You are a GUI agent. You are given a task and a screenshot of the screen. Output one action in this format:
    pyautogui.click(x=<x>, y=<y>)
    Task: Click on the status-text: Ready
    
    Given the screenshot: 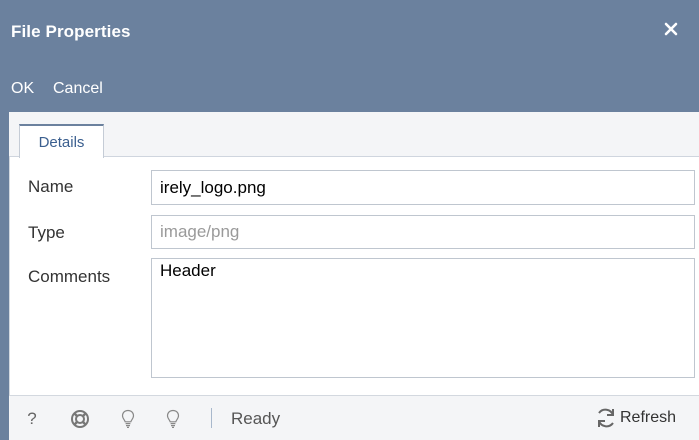 What is the action you would take?
    pyautogui.click(x=256, y=418)
    